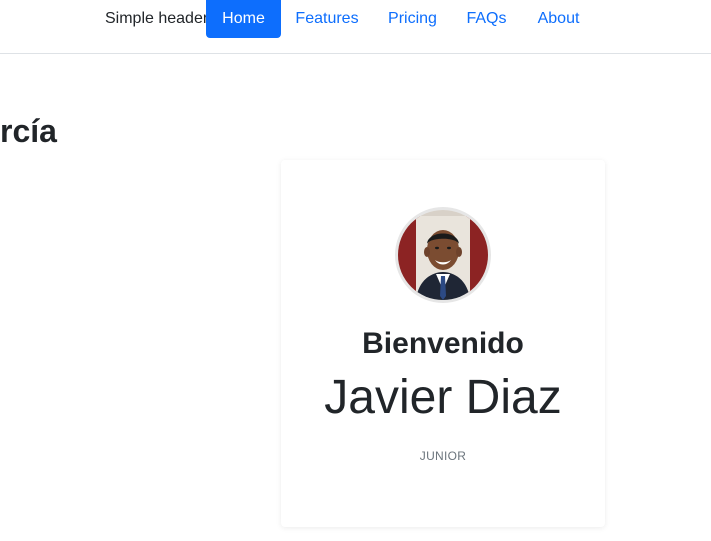  What do you see at coordinates (243, 19) in the screenshot?
I see `nav-item-home: Home` at bounding box center [243, 19].